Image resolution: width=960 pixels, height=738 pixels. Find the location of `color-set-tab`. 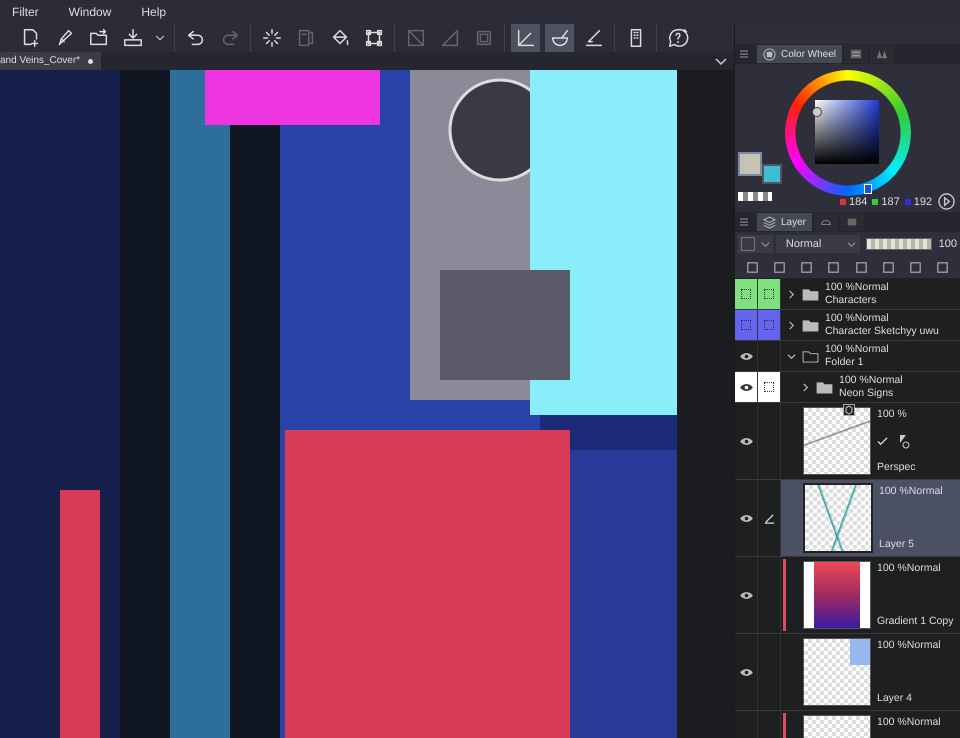

color-set-tab is located at coordinates (882, 54).